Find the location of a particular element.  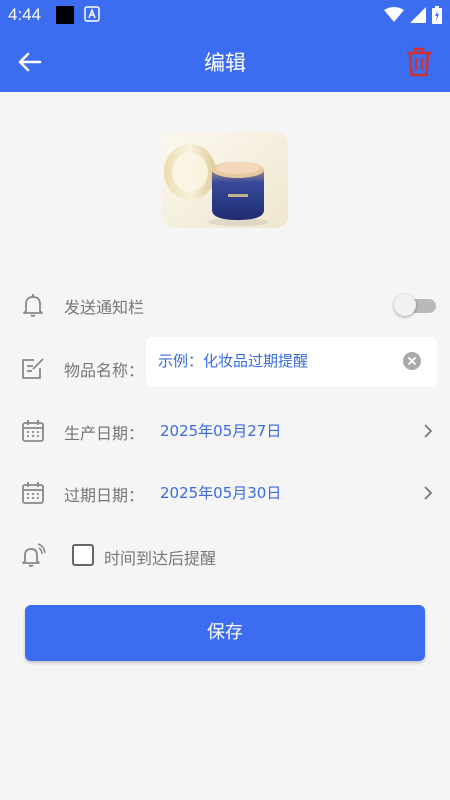

status-right-icons is located at coordinates (413, 15).